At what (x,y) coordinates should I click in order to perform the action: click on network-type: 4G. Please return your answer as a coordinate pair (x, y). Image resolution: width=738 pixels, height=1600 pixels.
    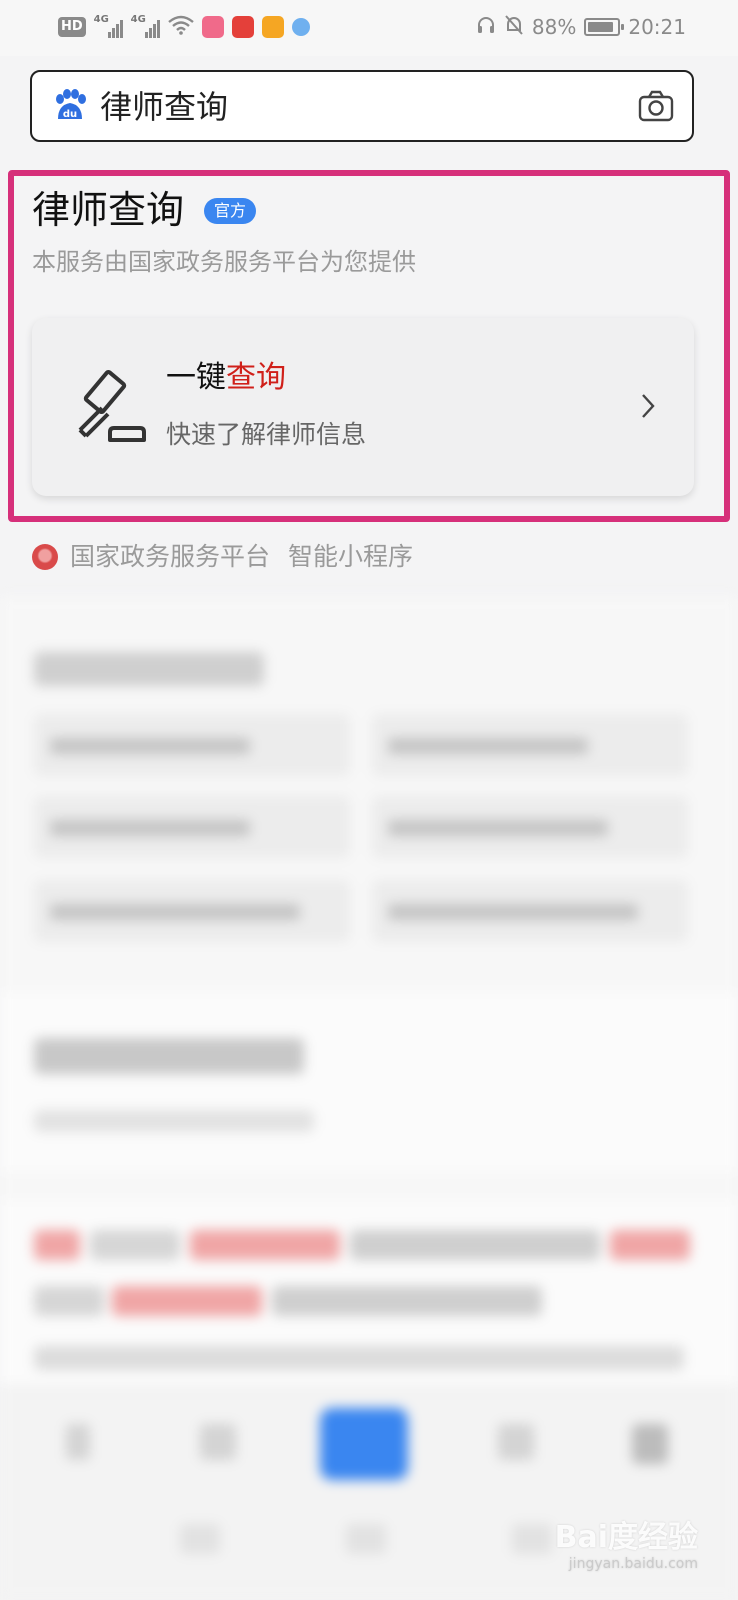
    Looking at the image, I should click on (101, 19).